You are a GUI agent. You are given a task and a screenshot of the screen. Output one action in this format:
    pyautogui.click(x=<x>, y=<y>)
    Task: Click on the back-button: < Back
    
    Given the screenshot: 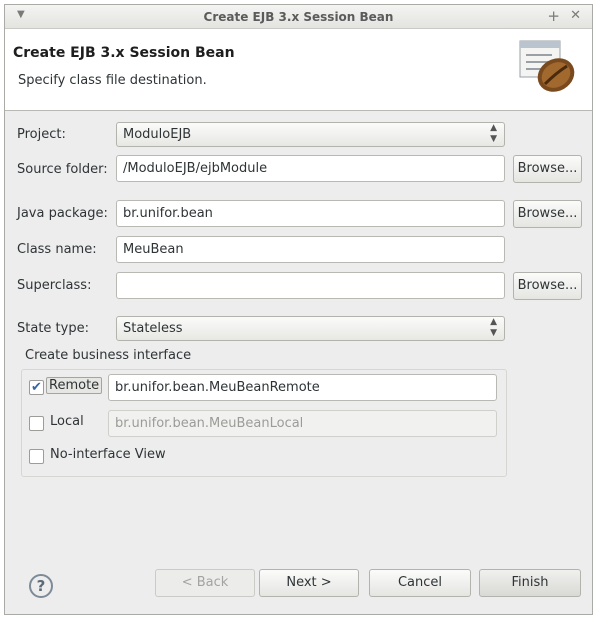 What is the action you would take?
    pyautogui.click(x=205, y=583)
    